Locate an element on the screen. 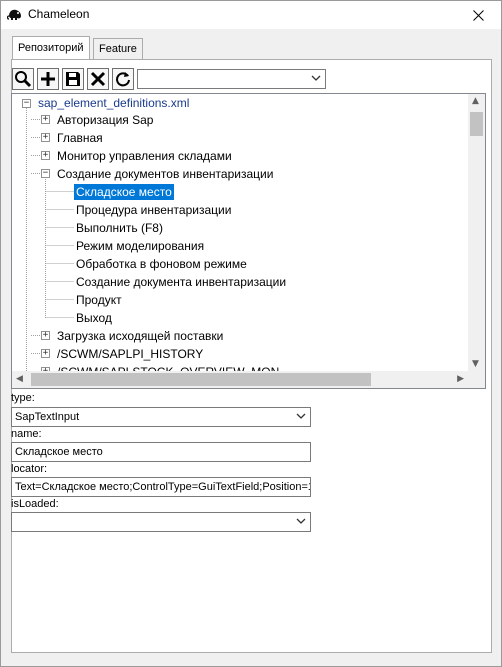 Image resolution: width=502 pixels, height=667 pixels. tree-leaf: Продукт is located at coordinates (99, 300).